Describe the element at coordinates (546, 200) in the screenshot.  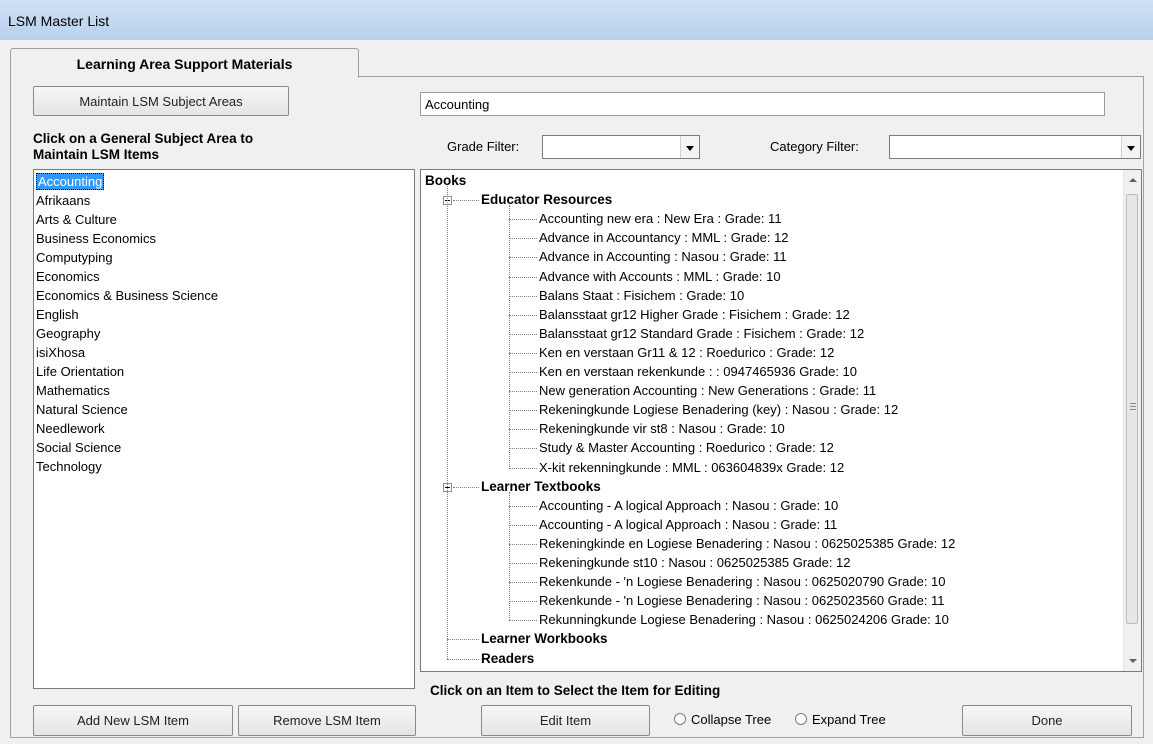
I see `tree-group-label: Educator Resources` at that location.